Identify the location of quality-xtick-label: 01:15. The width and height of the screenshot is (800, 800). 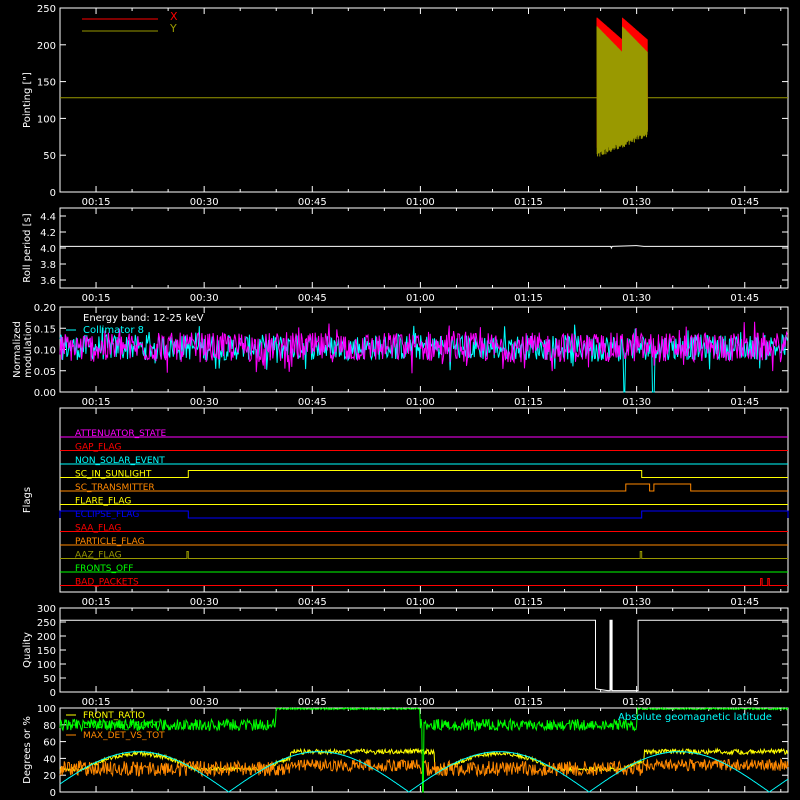
(528, 702).